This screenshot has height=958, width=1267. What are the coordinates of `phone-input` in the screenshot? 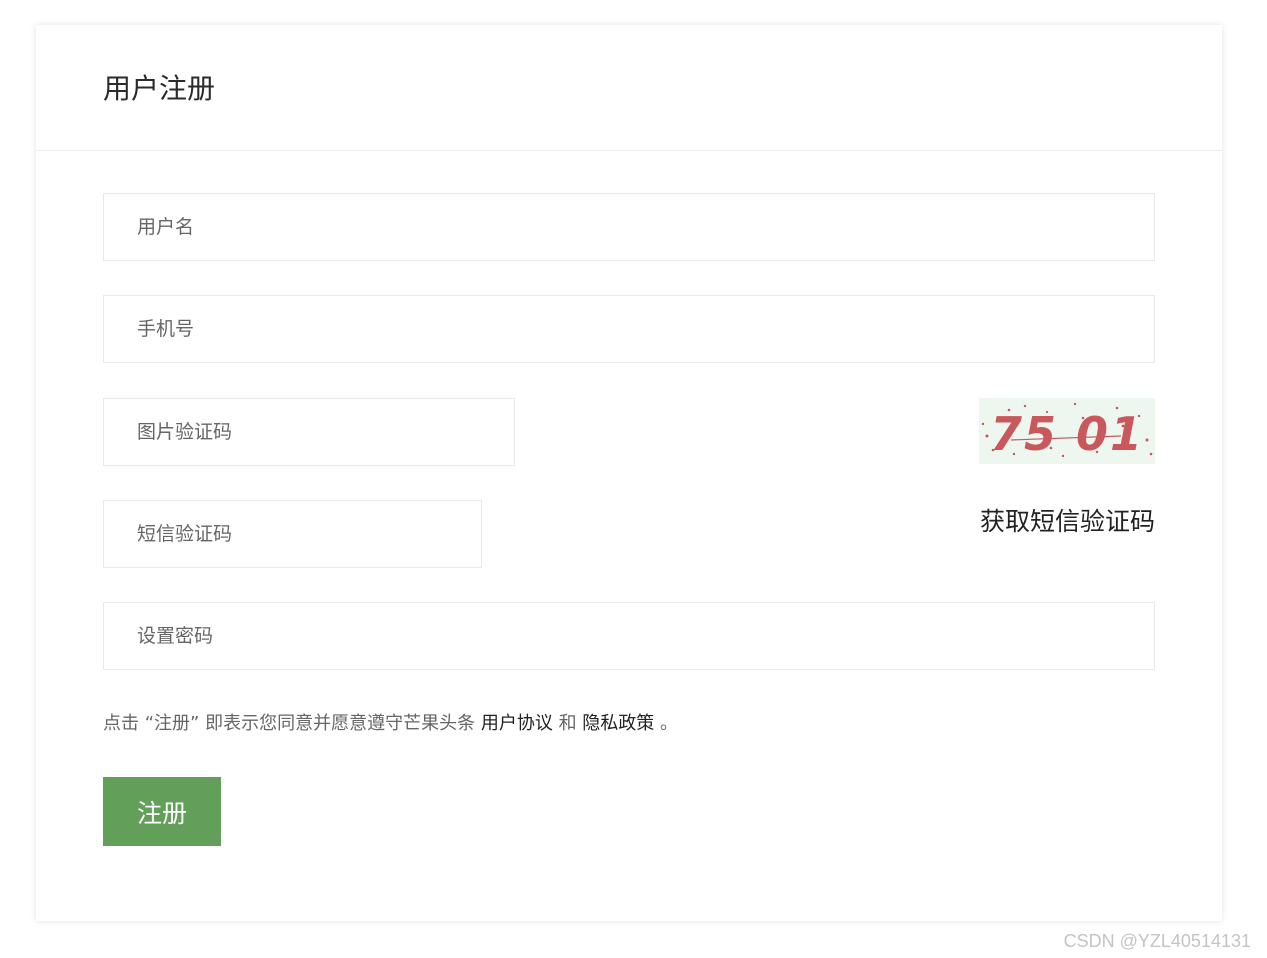 It's located at (629, 329).